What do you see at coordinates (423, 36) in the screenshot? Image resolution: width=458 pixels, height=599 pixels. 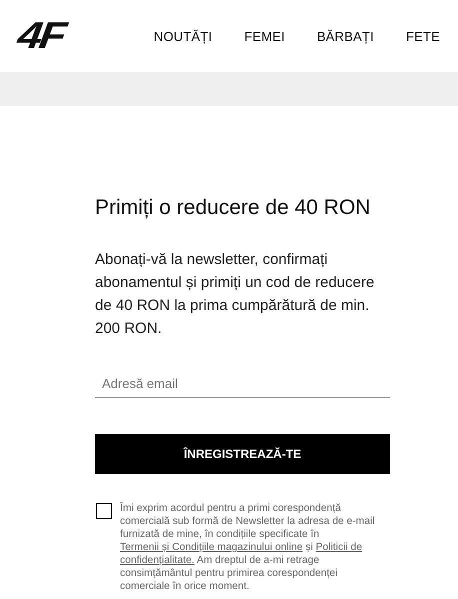 I see `nav-link: FETE` at bounding box center [423, 36].